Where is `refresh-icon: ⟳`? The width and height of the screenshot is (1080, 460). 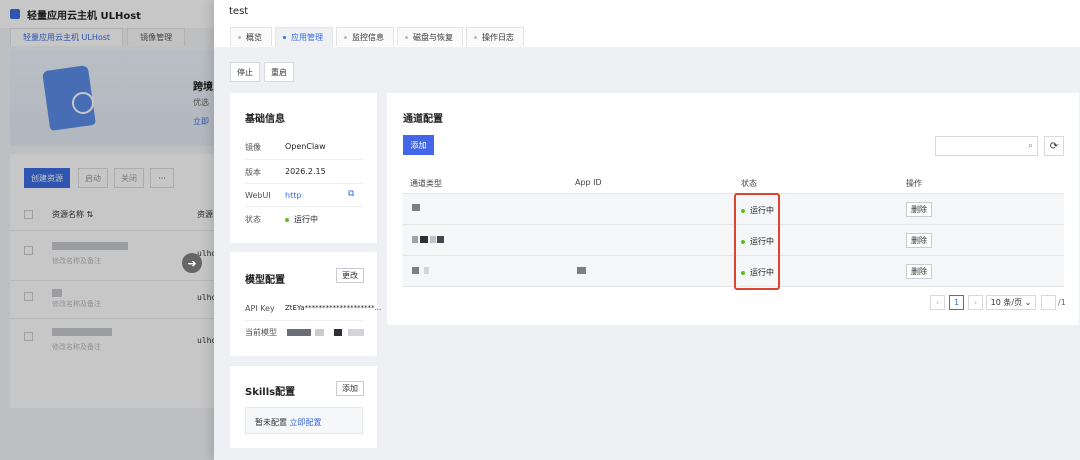
refresh-icon: ⟳ is located at coordinates (1054, 146).